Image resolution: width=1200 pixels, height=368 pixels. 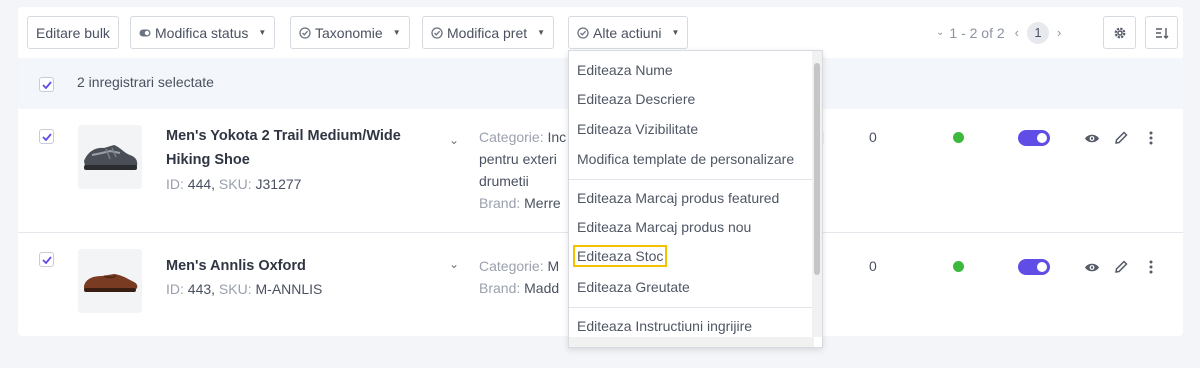 I want to click on next-page-icon: ›, so click(x=1059, y=32).